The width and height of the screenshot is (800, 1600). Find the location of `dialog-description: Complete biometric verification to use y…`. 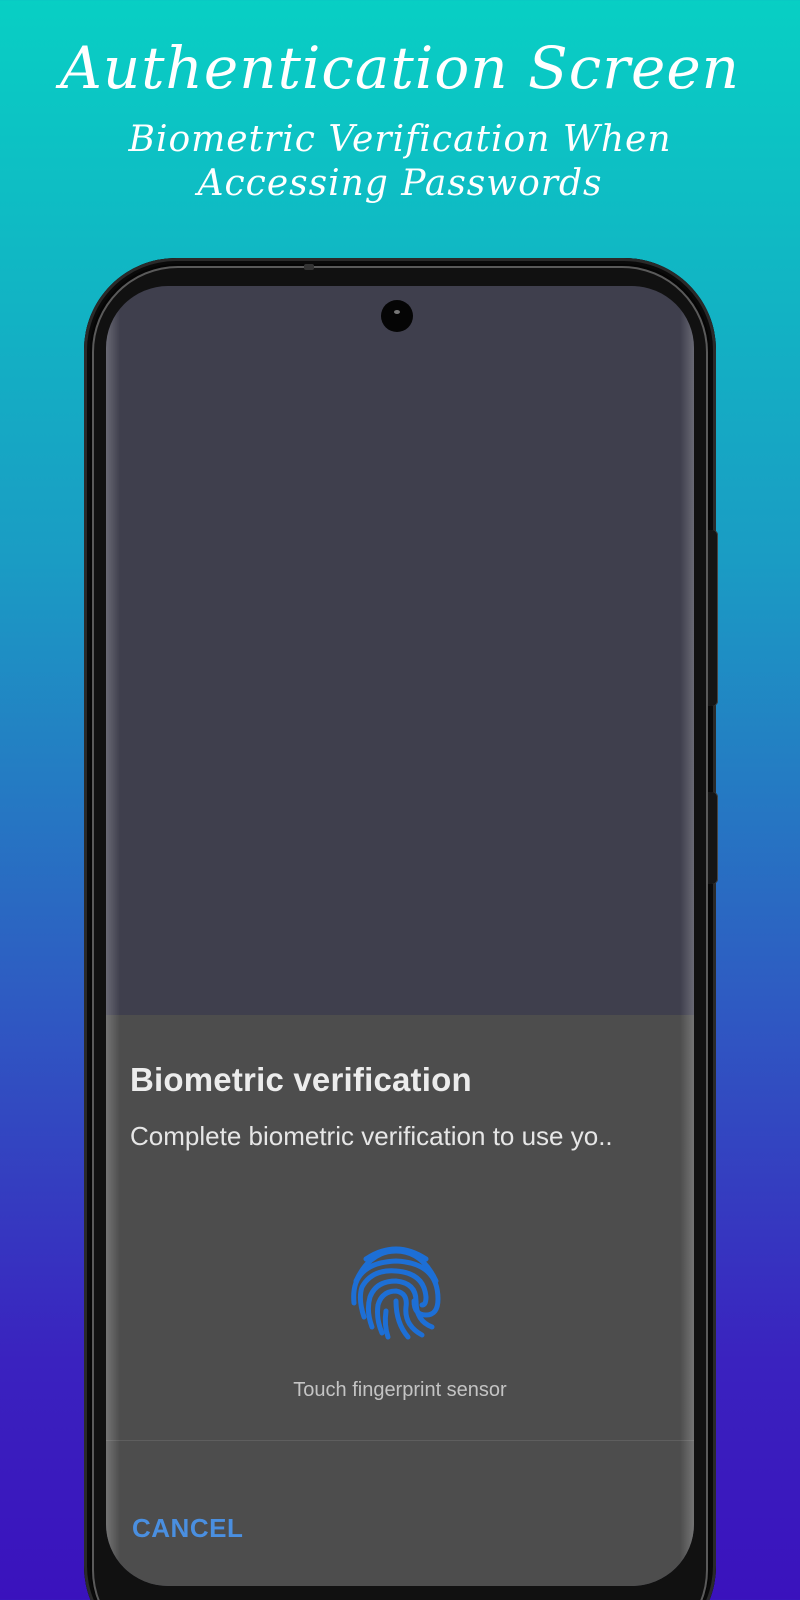

dialog-description: Complete biometric verification to use y… is located at coordinates (371, 1136).